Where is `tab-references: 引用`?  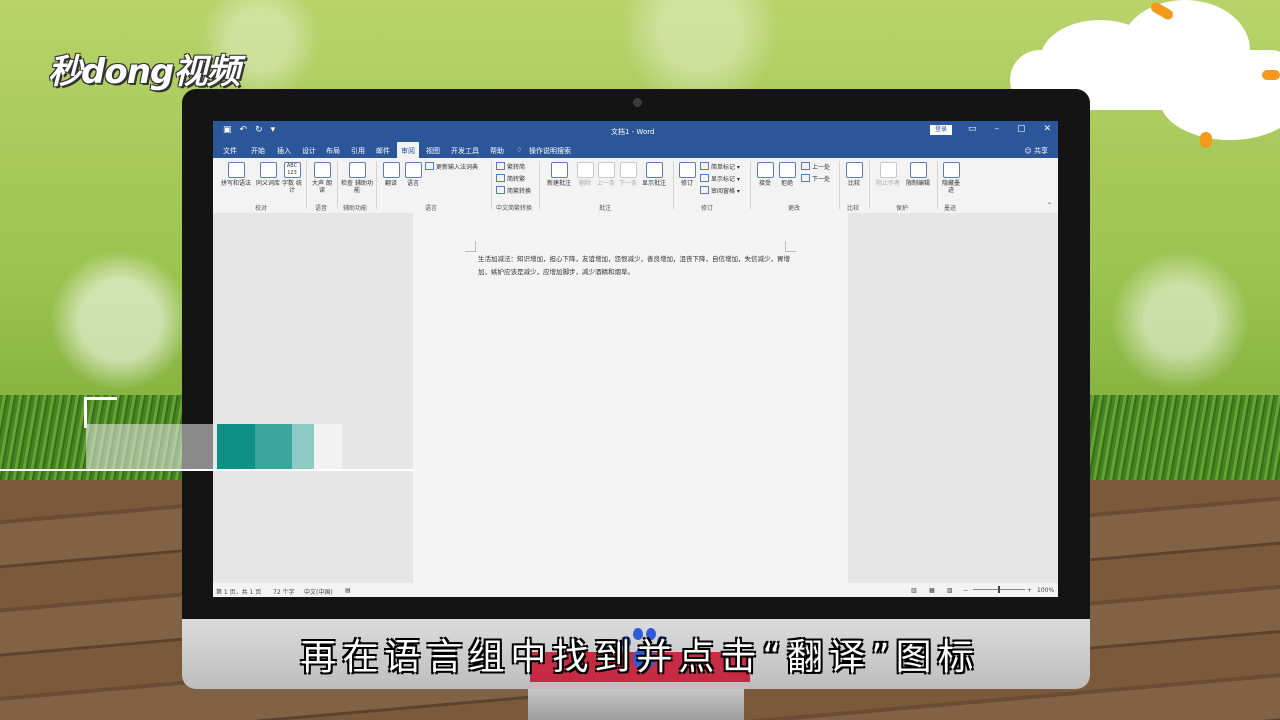 tab-references: 引用 is located at coordinates (358, 151).